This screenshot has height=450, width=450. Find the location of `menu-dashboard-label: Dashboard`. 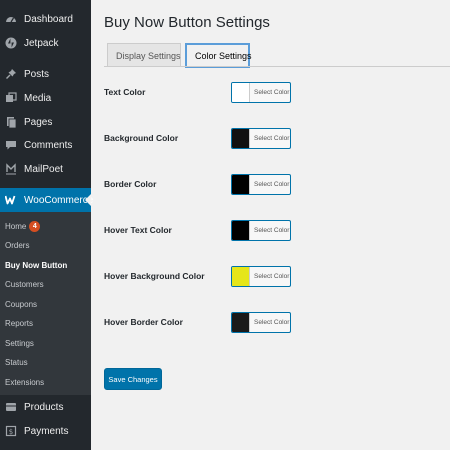

menu-dashboard-label: Dashboard is located at coordinates (48, 19).